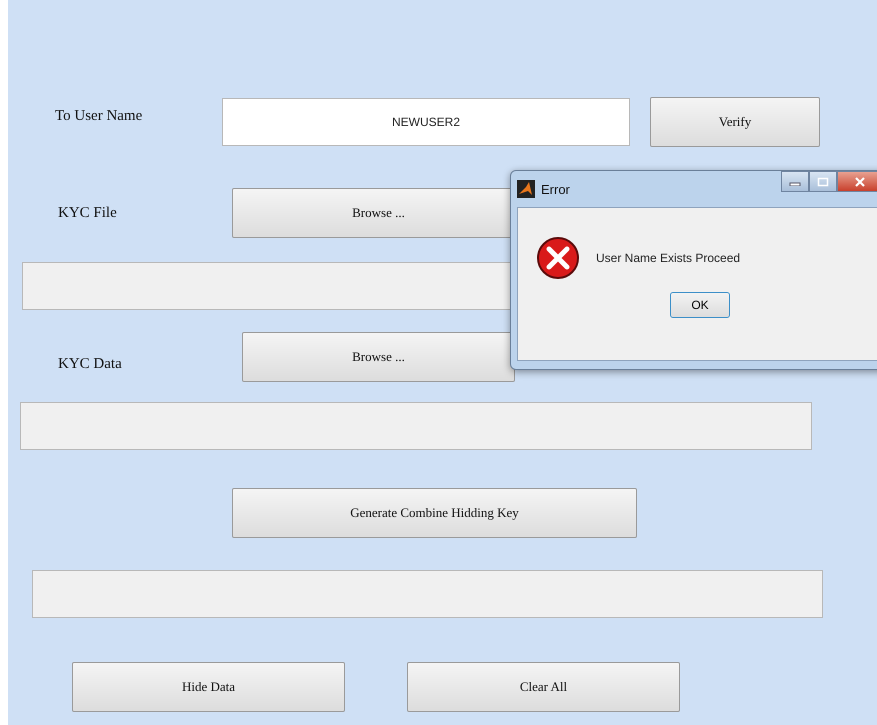 The width and height of the screenshot is (877, 725). What do you see at coordinates (434, 513) in the screenshot?
I see `generate-key-button: Generate Combine Hidding Key` at bounding box center [434, 513].